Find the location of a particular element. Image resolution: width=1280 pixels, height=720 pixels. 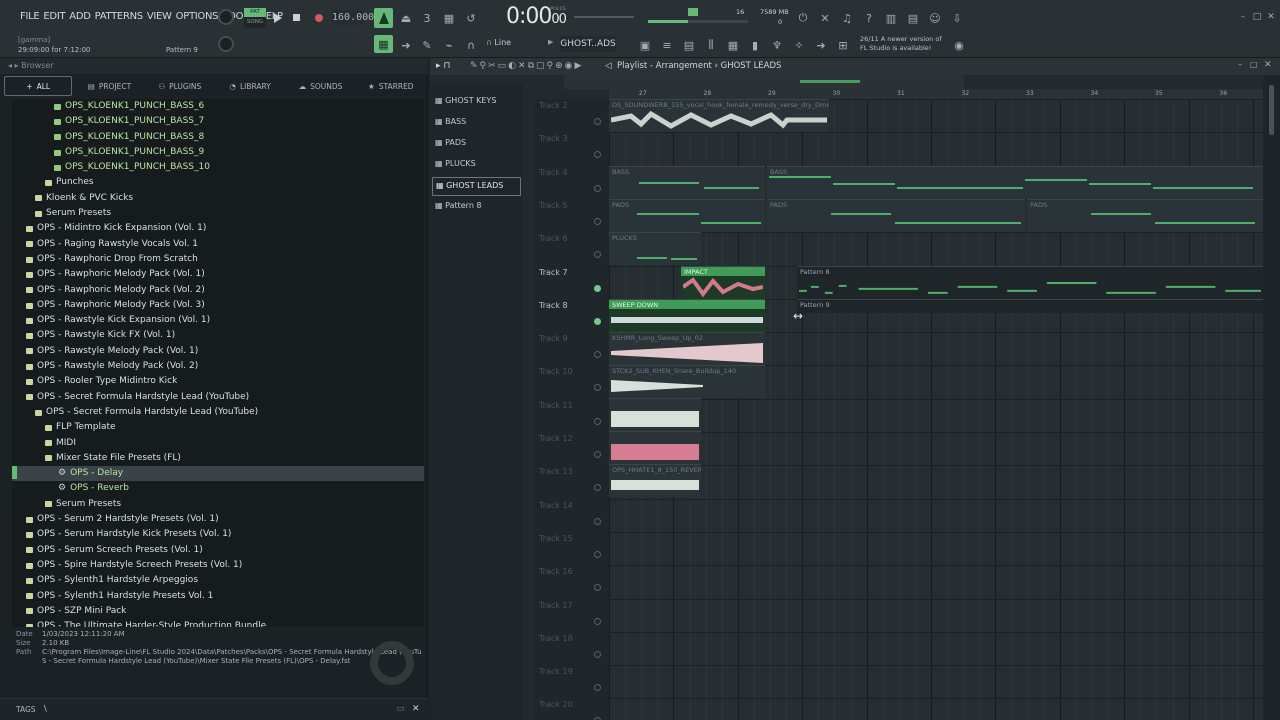

clip-bass-2: BASS is located at coordinates (1015, 182).